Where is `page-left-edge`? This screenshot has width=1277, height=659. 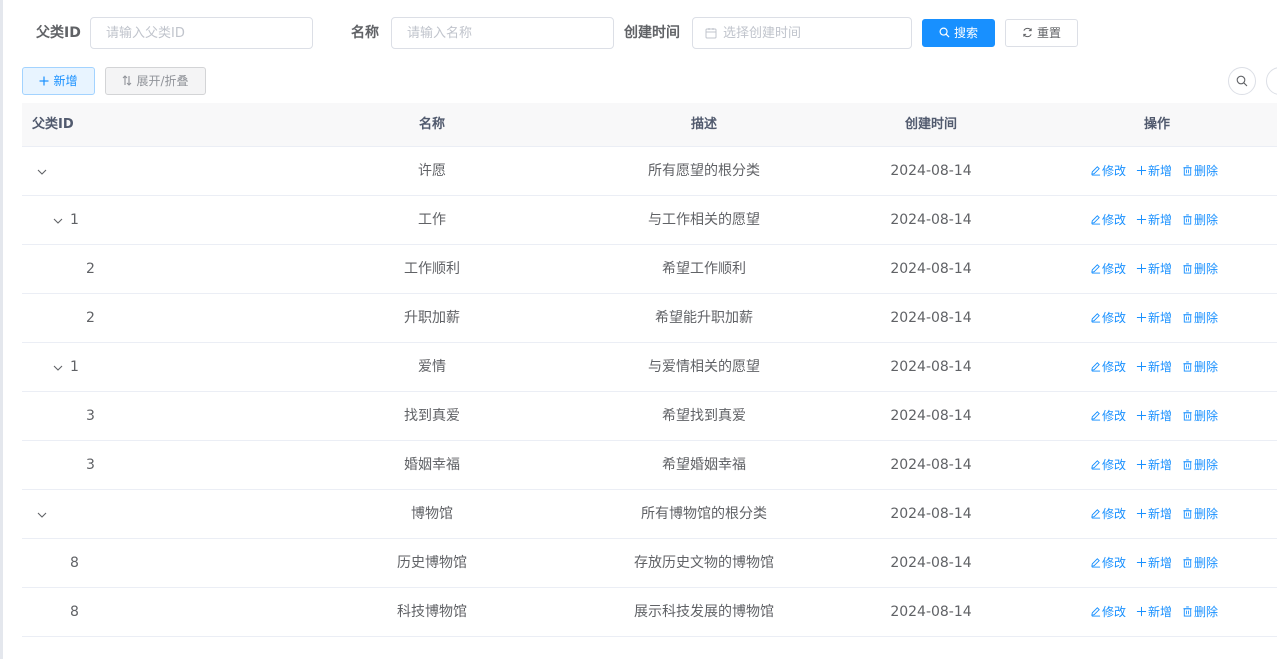 page-left-edge is located at coordinates (1, 329).